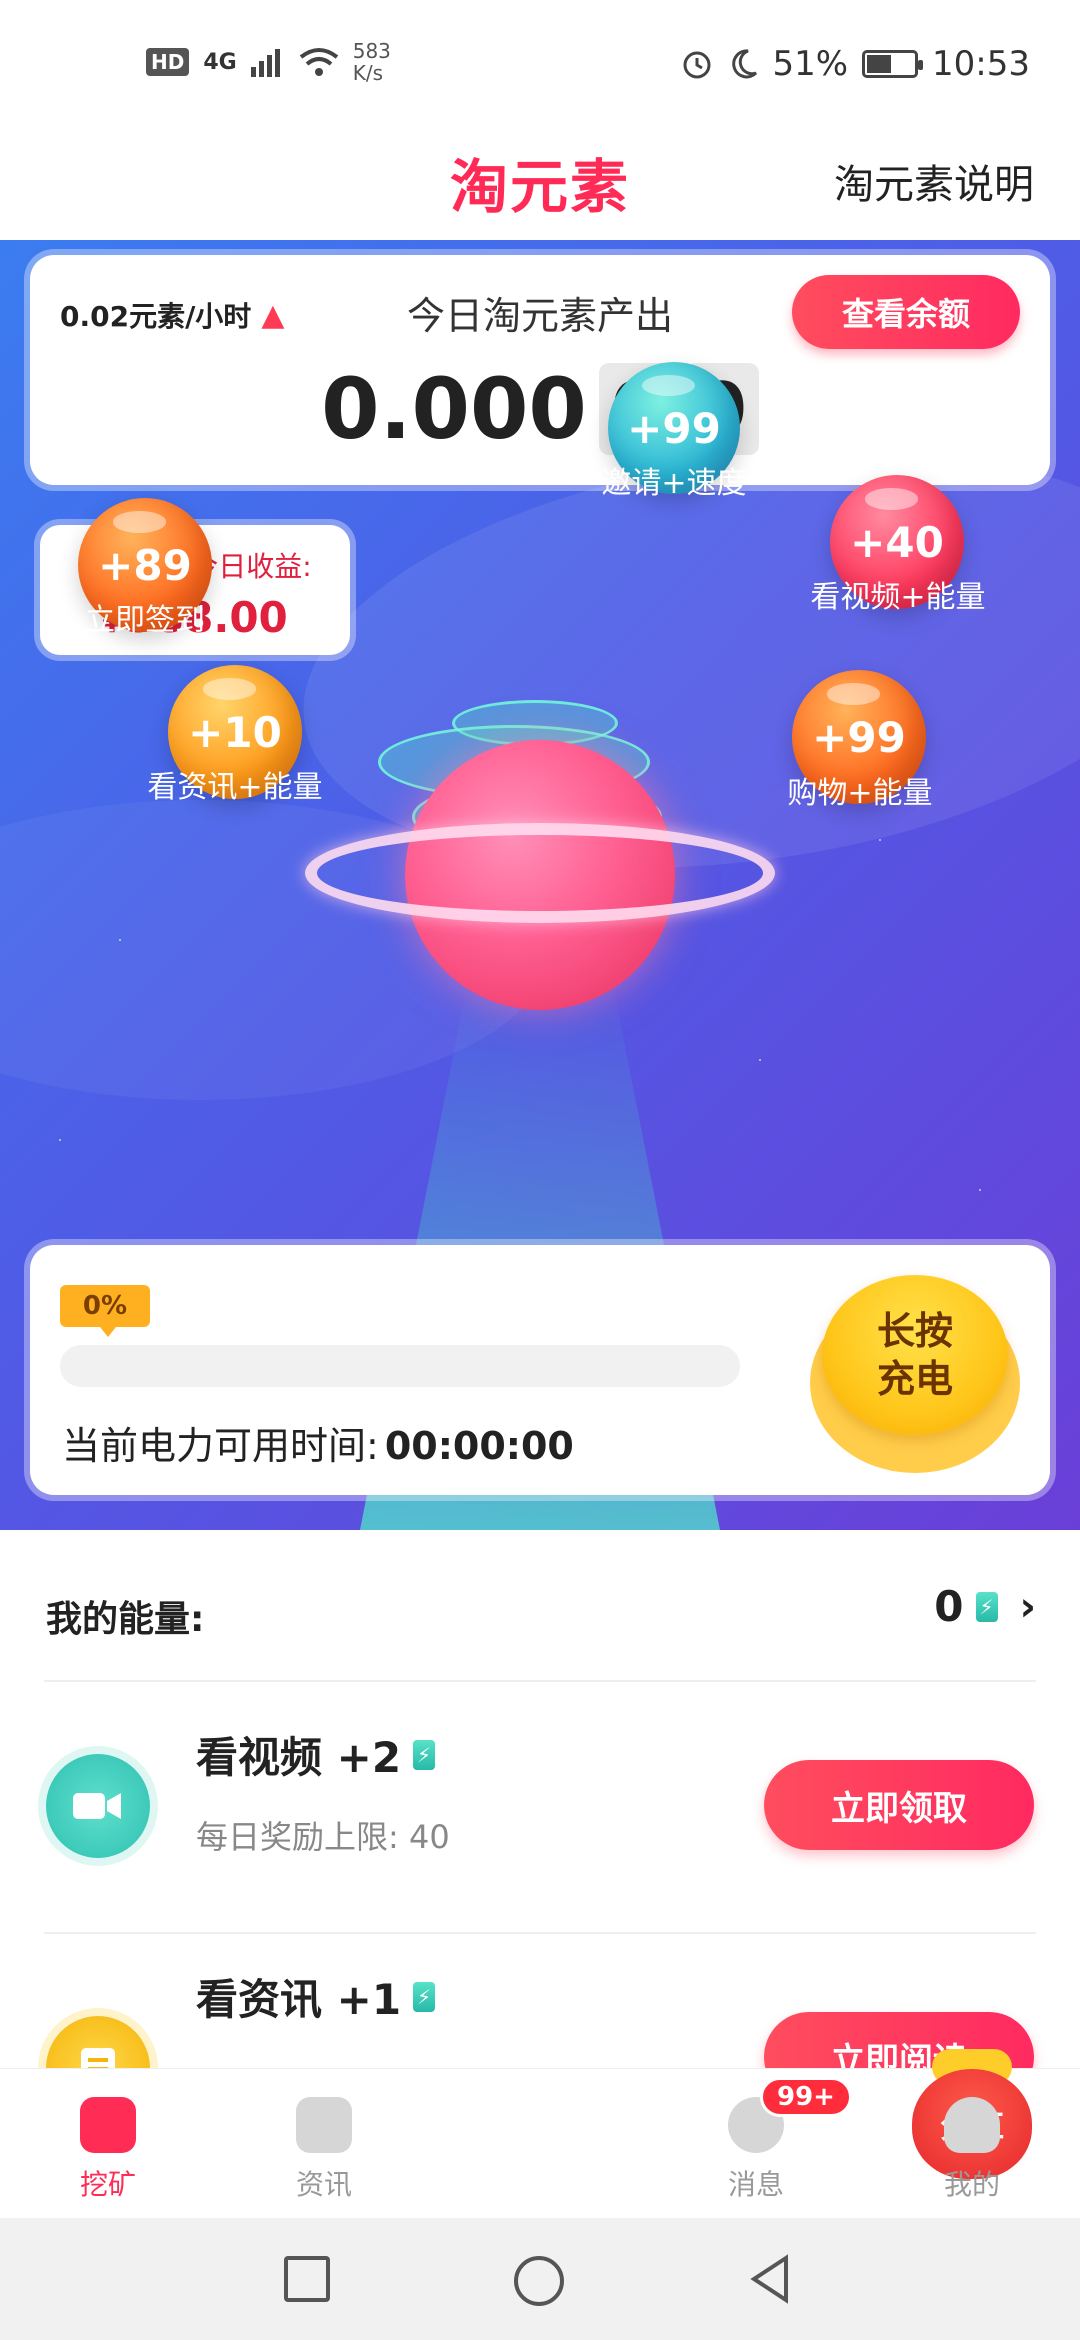  I want to click on speed-unit: K/s, so click(367, 73).